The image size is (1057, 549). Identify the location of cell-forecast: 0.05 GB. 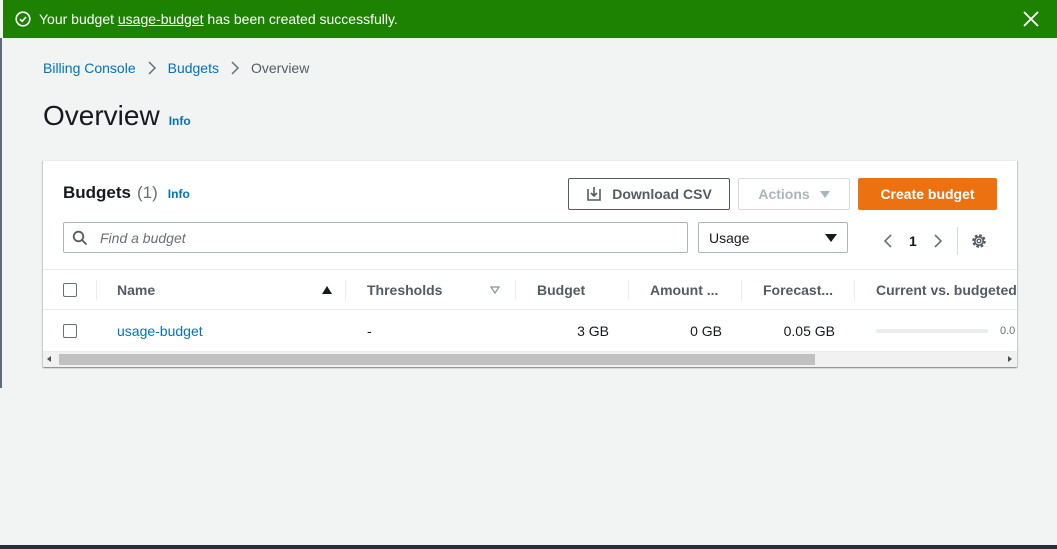
(788, 330).